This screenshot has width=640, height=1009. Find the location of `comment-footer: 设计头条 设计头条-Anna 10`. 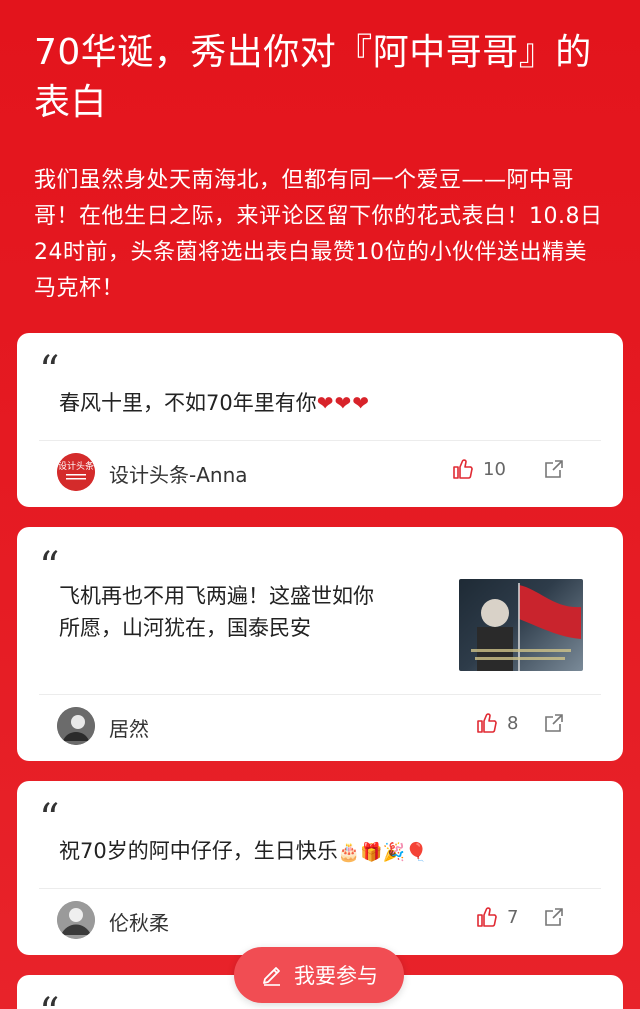

comment-footer: 设计头条 设计头条-Anna 10 is located at coordinates (320, 473).